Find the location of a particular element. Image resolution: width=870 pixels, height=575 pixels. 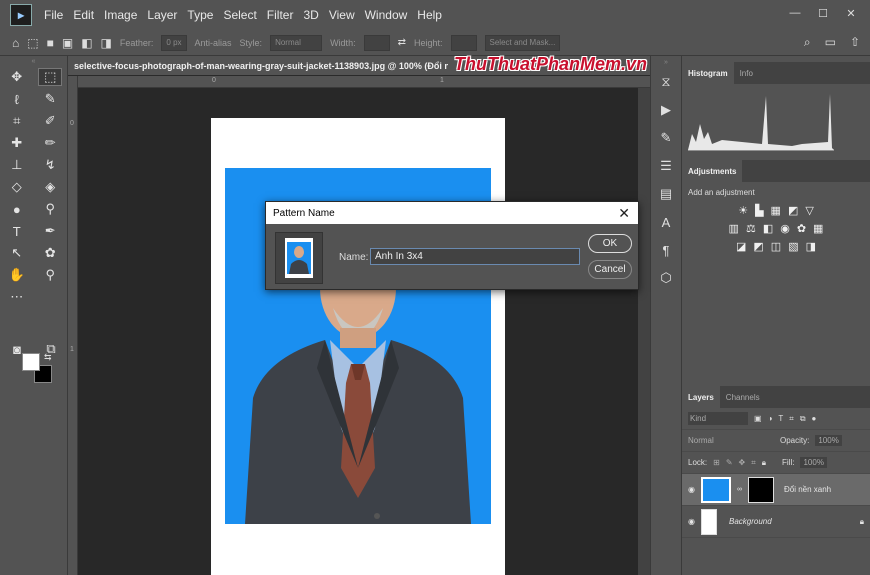

close-window-icon: ✕ is located at coordinates (851, 13).